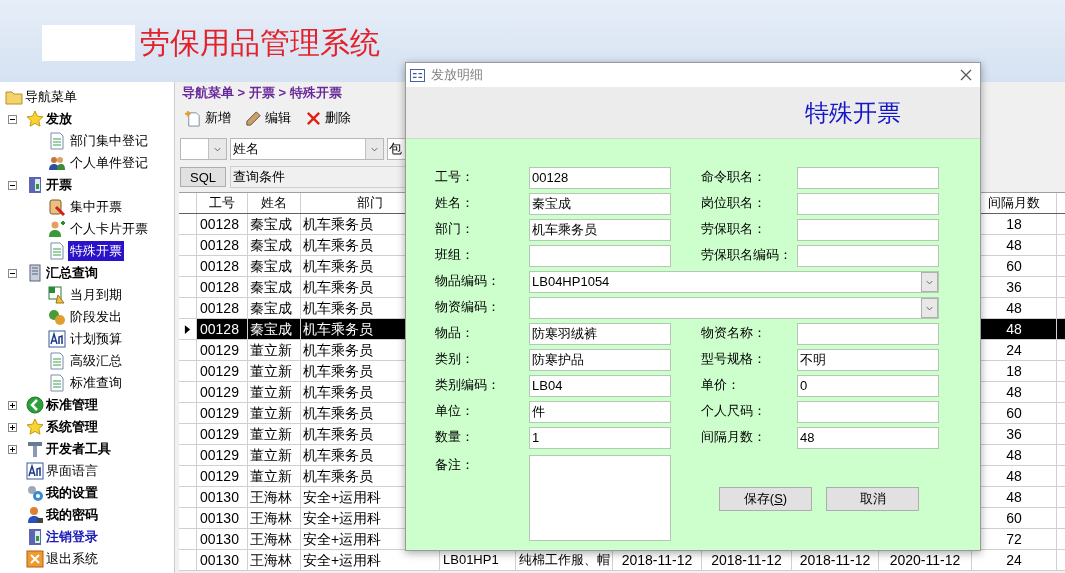  I want to click on text-field: 机车乘务员, so click(600, 230).